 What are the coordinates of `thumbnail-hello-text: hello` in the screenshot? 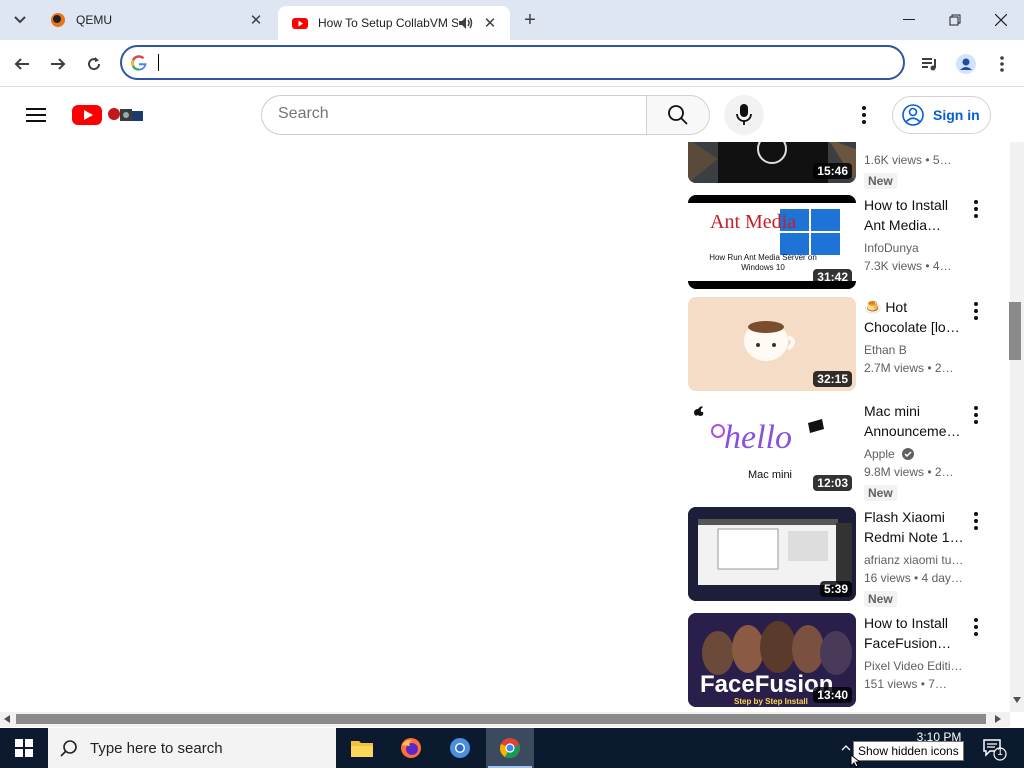 It's located at (758, 437).